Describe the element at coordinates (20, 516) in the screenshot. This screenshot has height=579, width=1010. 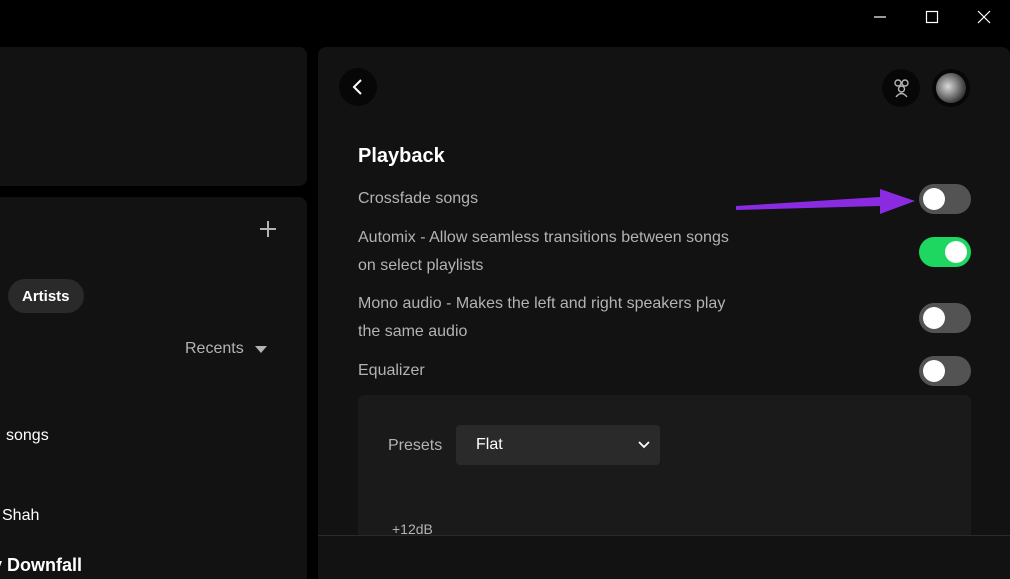
I see `library-item: Shah` at that location.